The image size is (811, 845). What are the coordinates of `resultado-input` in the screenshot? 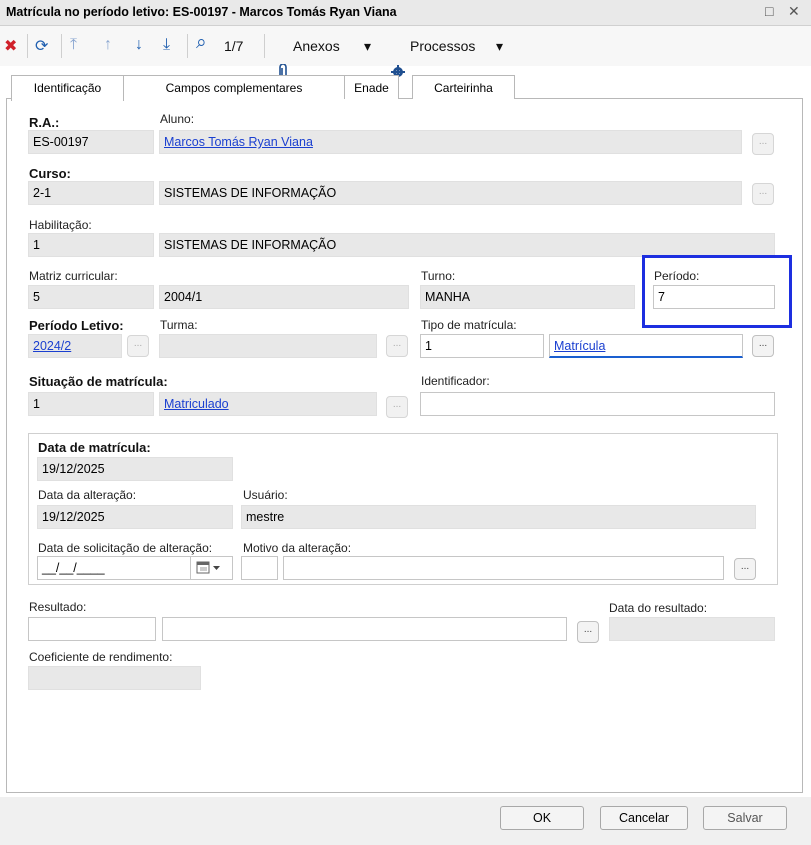 It's located at (364, 629).